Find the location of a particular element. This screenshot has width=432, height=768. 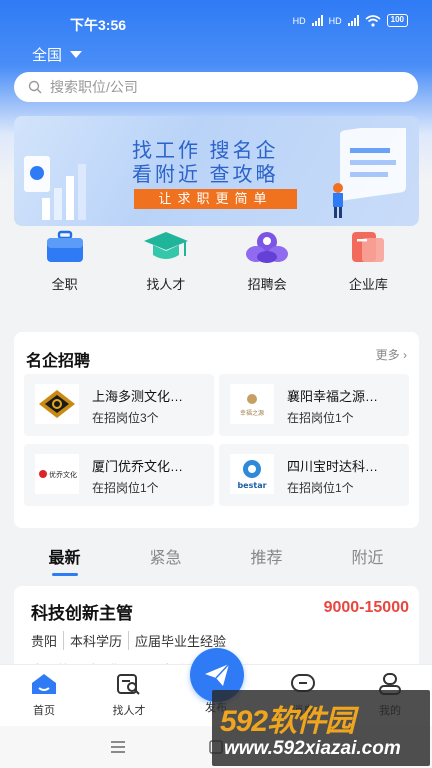

send-icon is located at coordinates (217, 674).